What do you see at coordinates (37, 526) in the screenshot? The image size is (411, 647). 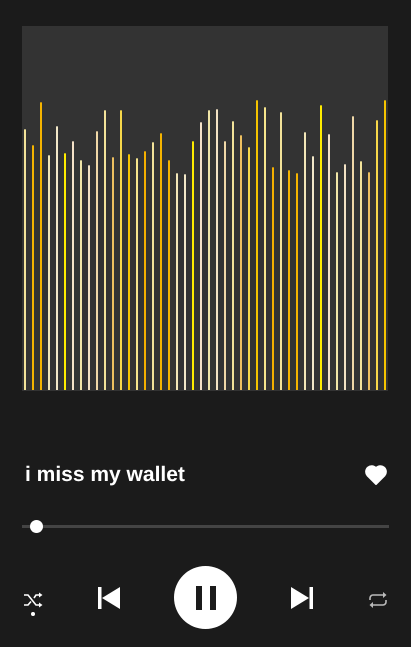 I see `progress-thumb` at bounding box center [37, 526].